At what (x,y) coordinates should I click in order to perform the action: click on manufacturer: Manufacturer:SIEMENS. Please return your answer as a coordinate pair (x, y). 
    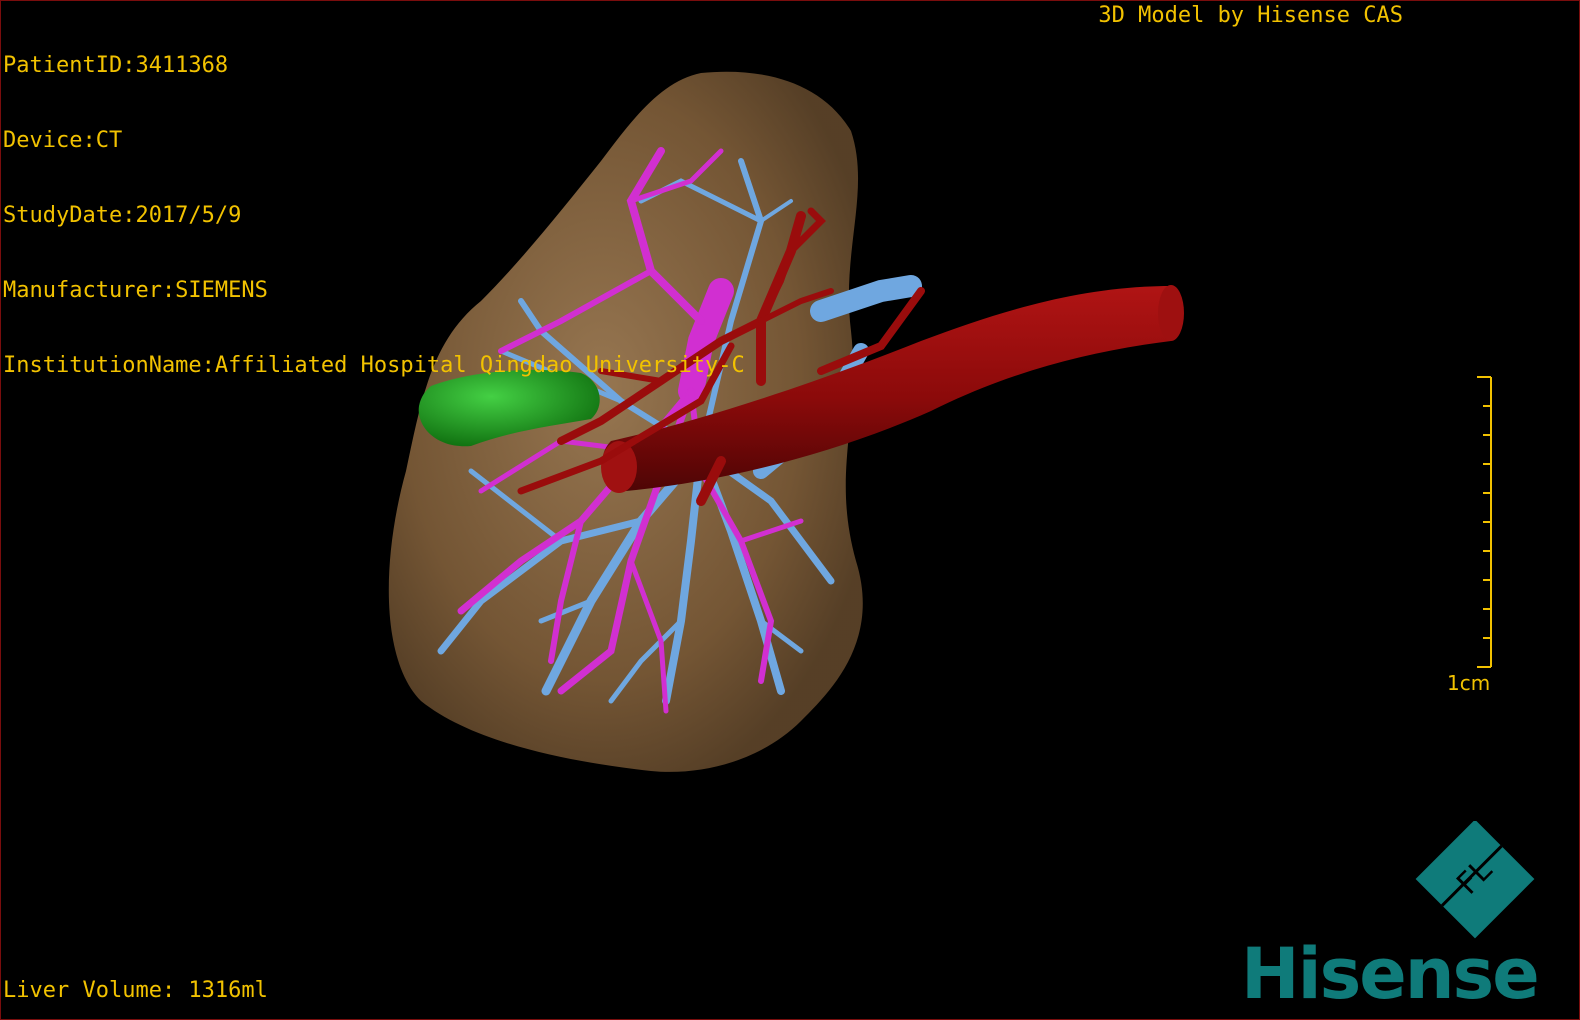
    Looking at the image, I should click on (135, 290).